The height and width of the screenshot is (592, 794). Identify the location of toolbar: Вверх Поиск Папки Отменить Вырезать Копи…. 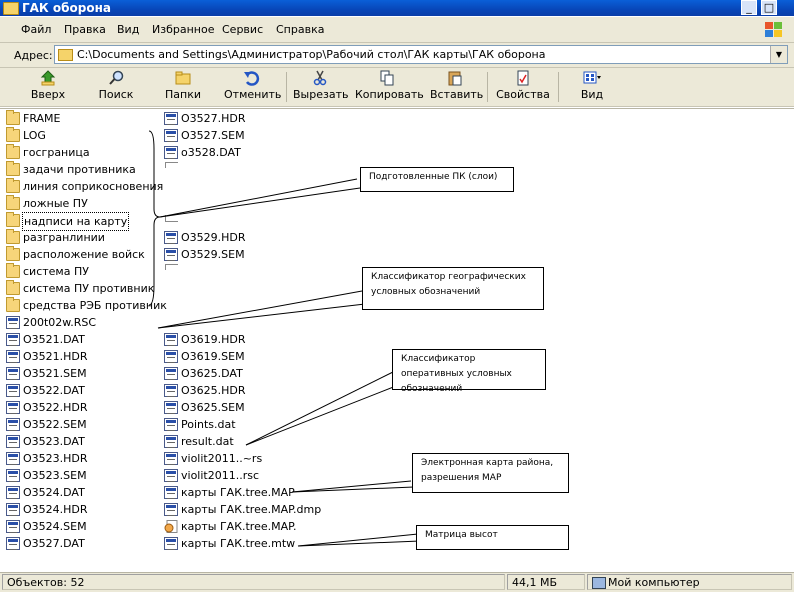
(397, 87).